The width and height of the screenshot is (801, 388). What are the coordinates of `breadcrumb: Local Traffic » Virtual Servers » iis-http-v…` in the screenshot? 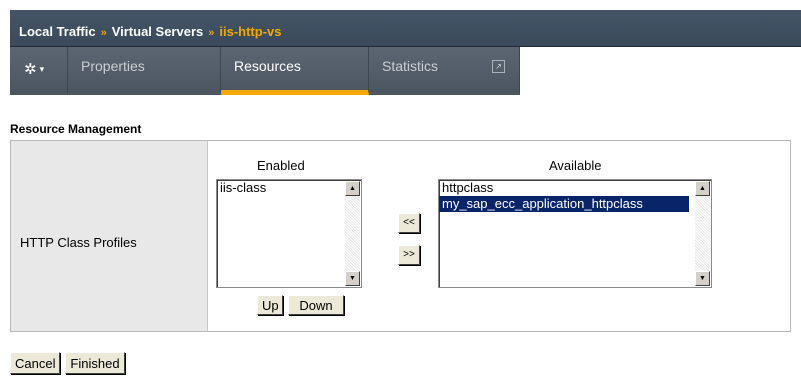 It's located at (405, 28).